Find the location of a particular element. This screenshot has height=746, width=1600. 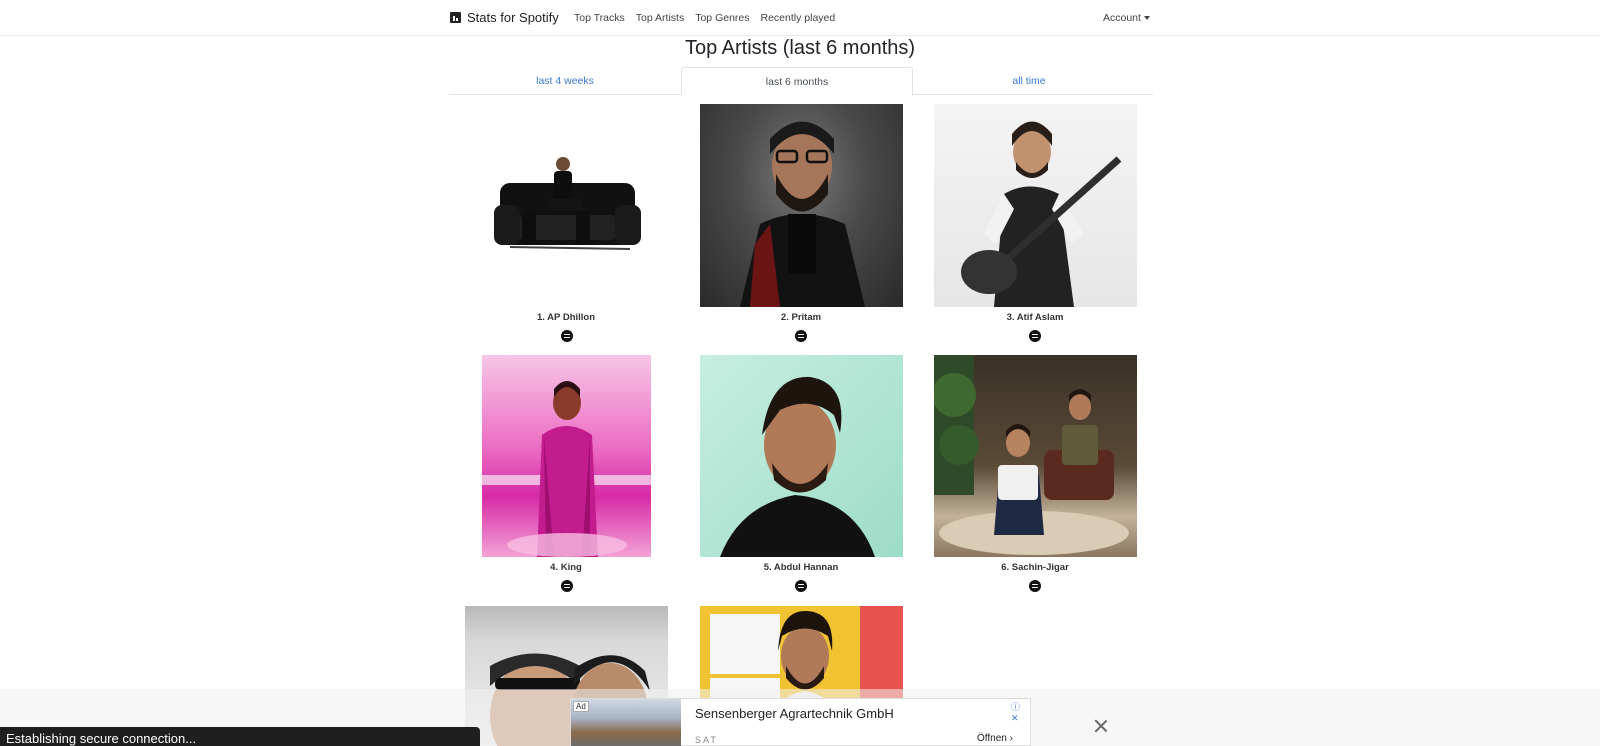

ad-title: Sensenberger Agrartechnik GmbH is located at coordinates (794, 713).